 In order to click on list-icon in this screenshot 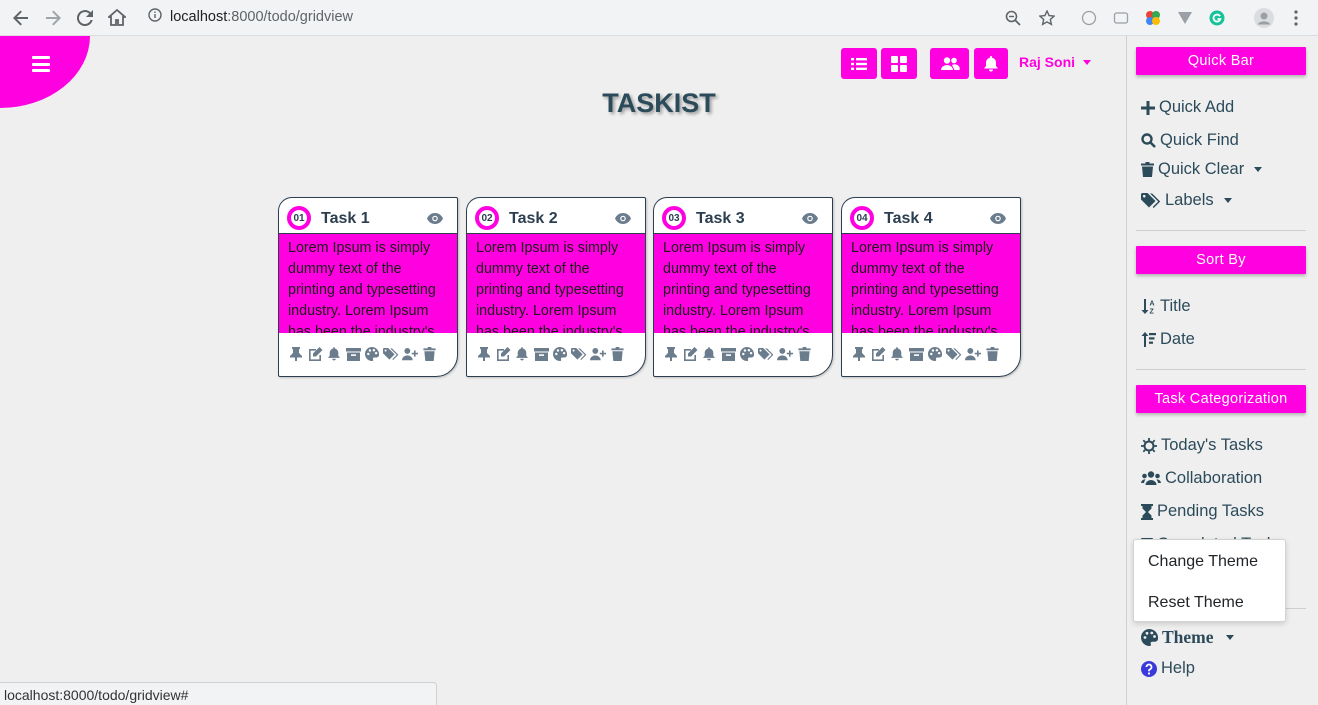, I will do `click(859, 63)`.